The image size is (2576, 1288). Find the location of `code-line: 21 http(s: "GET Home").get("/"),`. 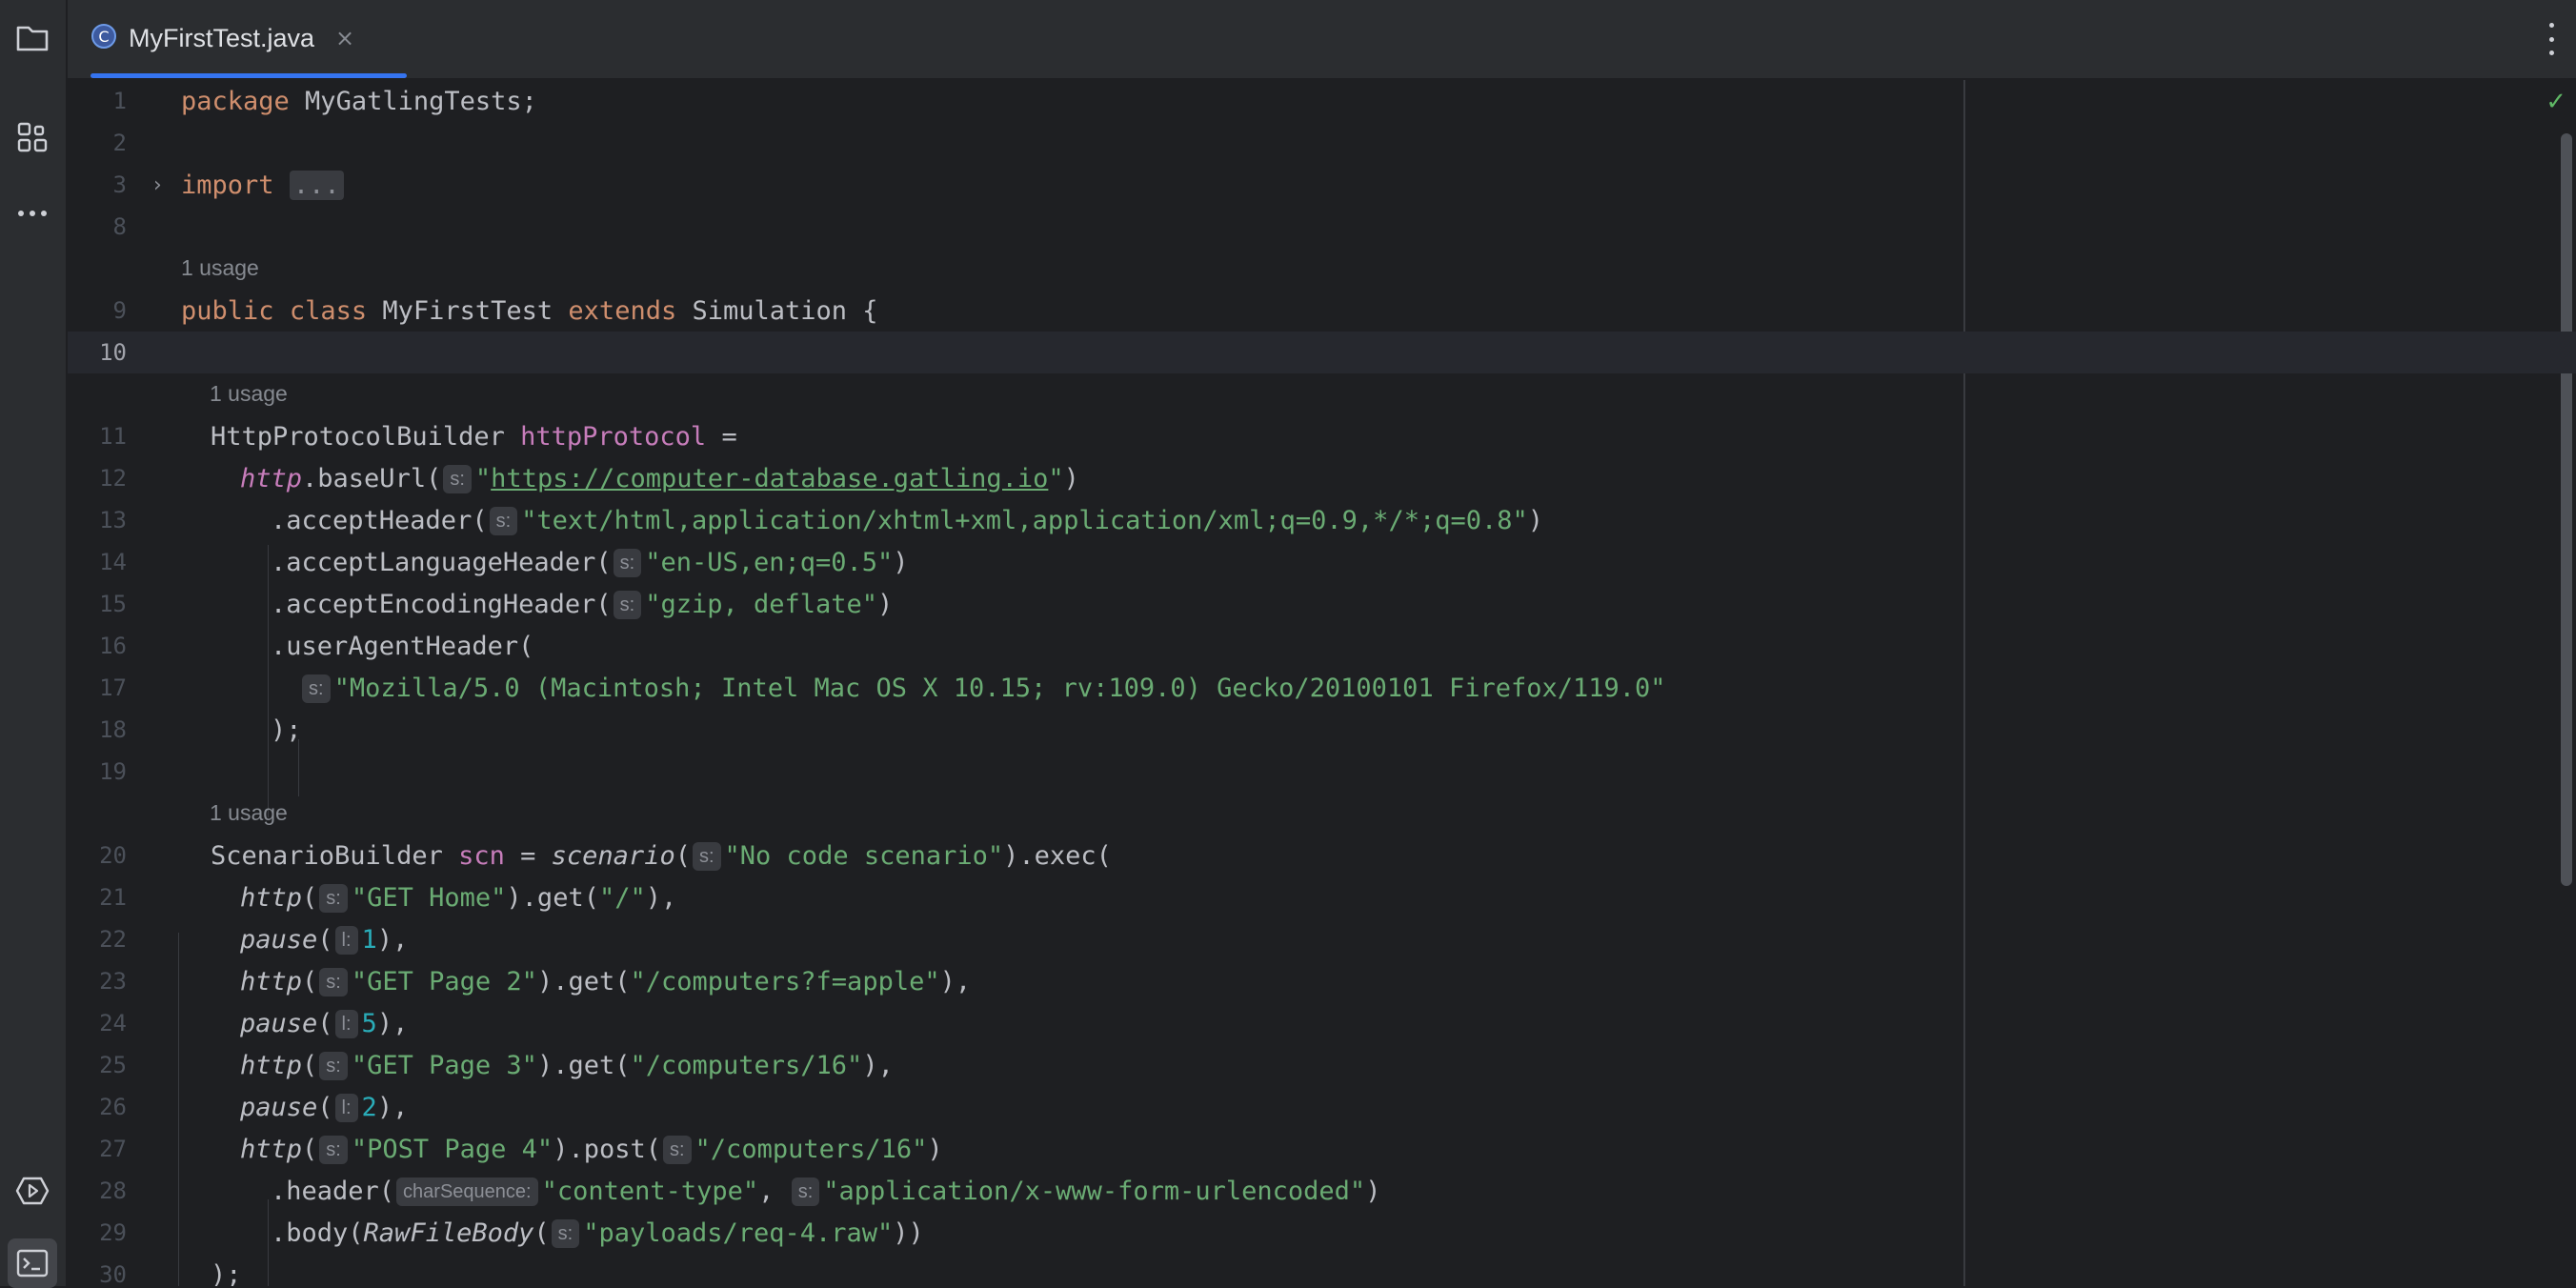

code-line: 21 http(s: "GET Home").get("/"), is located at coordinates (1322, 897).